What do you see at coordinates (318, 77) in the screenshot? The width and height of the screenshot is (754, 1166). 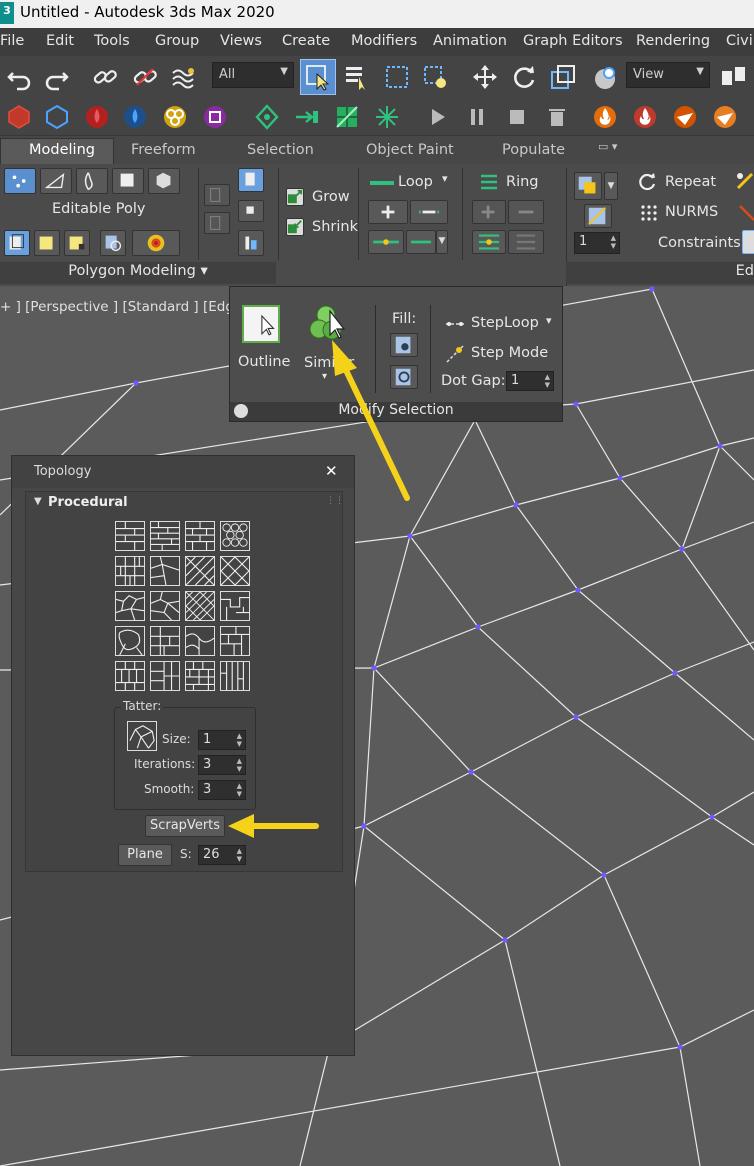 I see `select-object-icon` at bounding box center [318, 77].